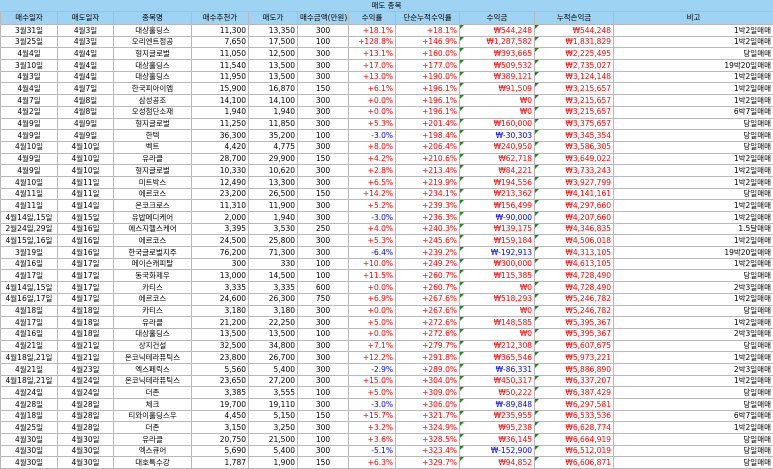 This screenshot has height=469, width=773. What do you see at coordinates (220, 136) in the screenshot?
I see `table-cell: 36,300` at bounding box center [220, 136].